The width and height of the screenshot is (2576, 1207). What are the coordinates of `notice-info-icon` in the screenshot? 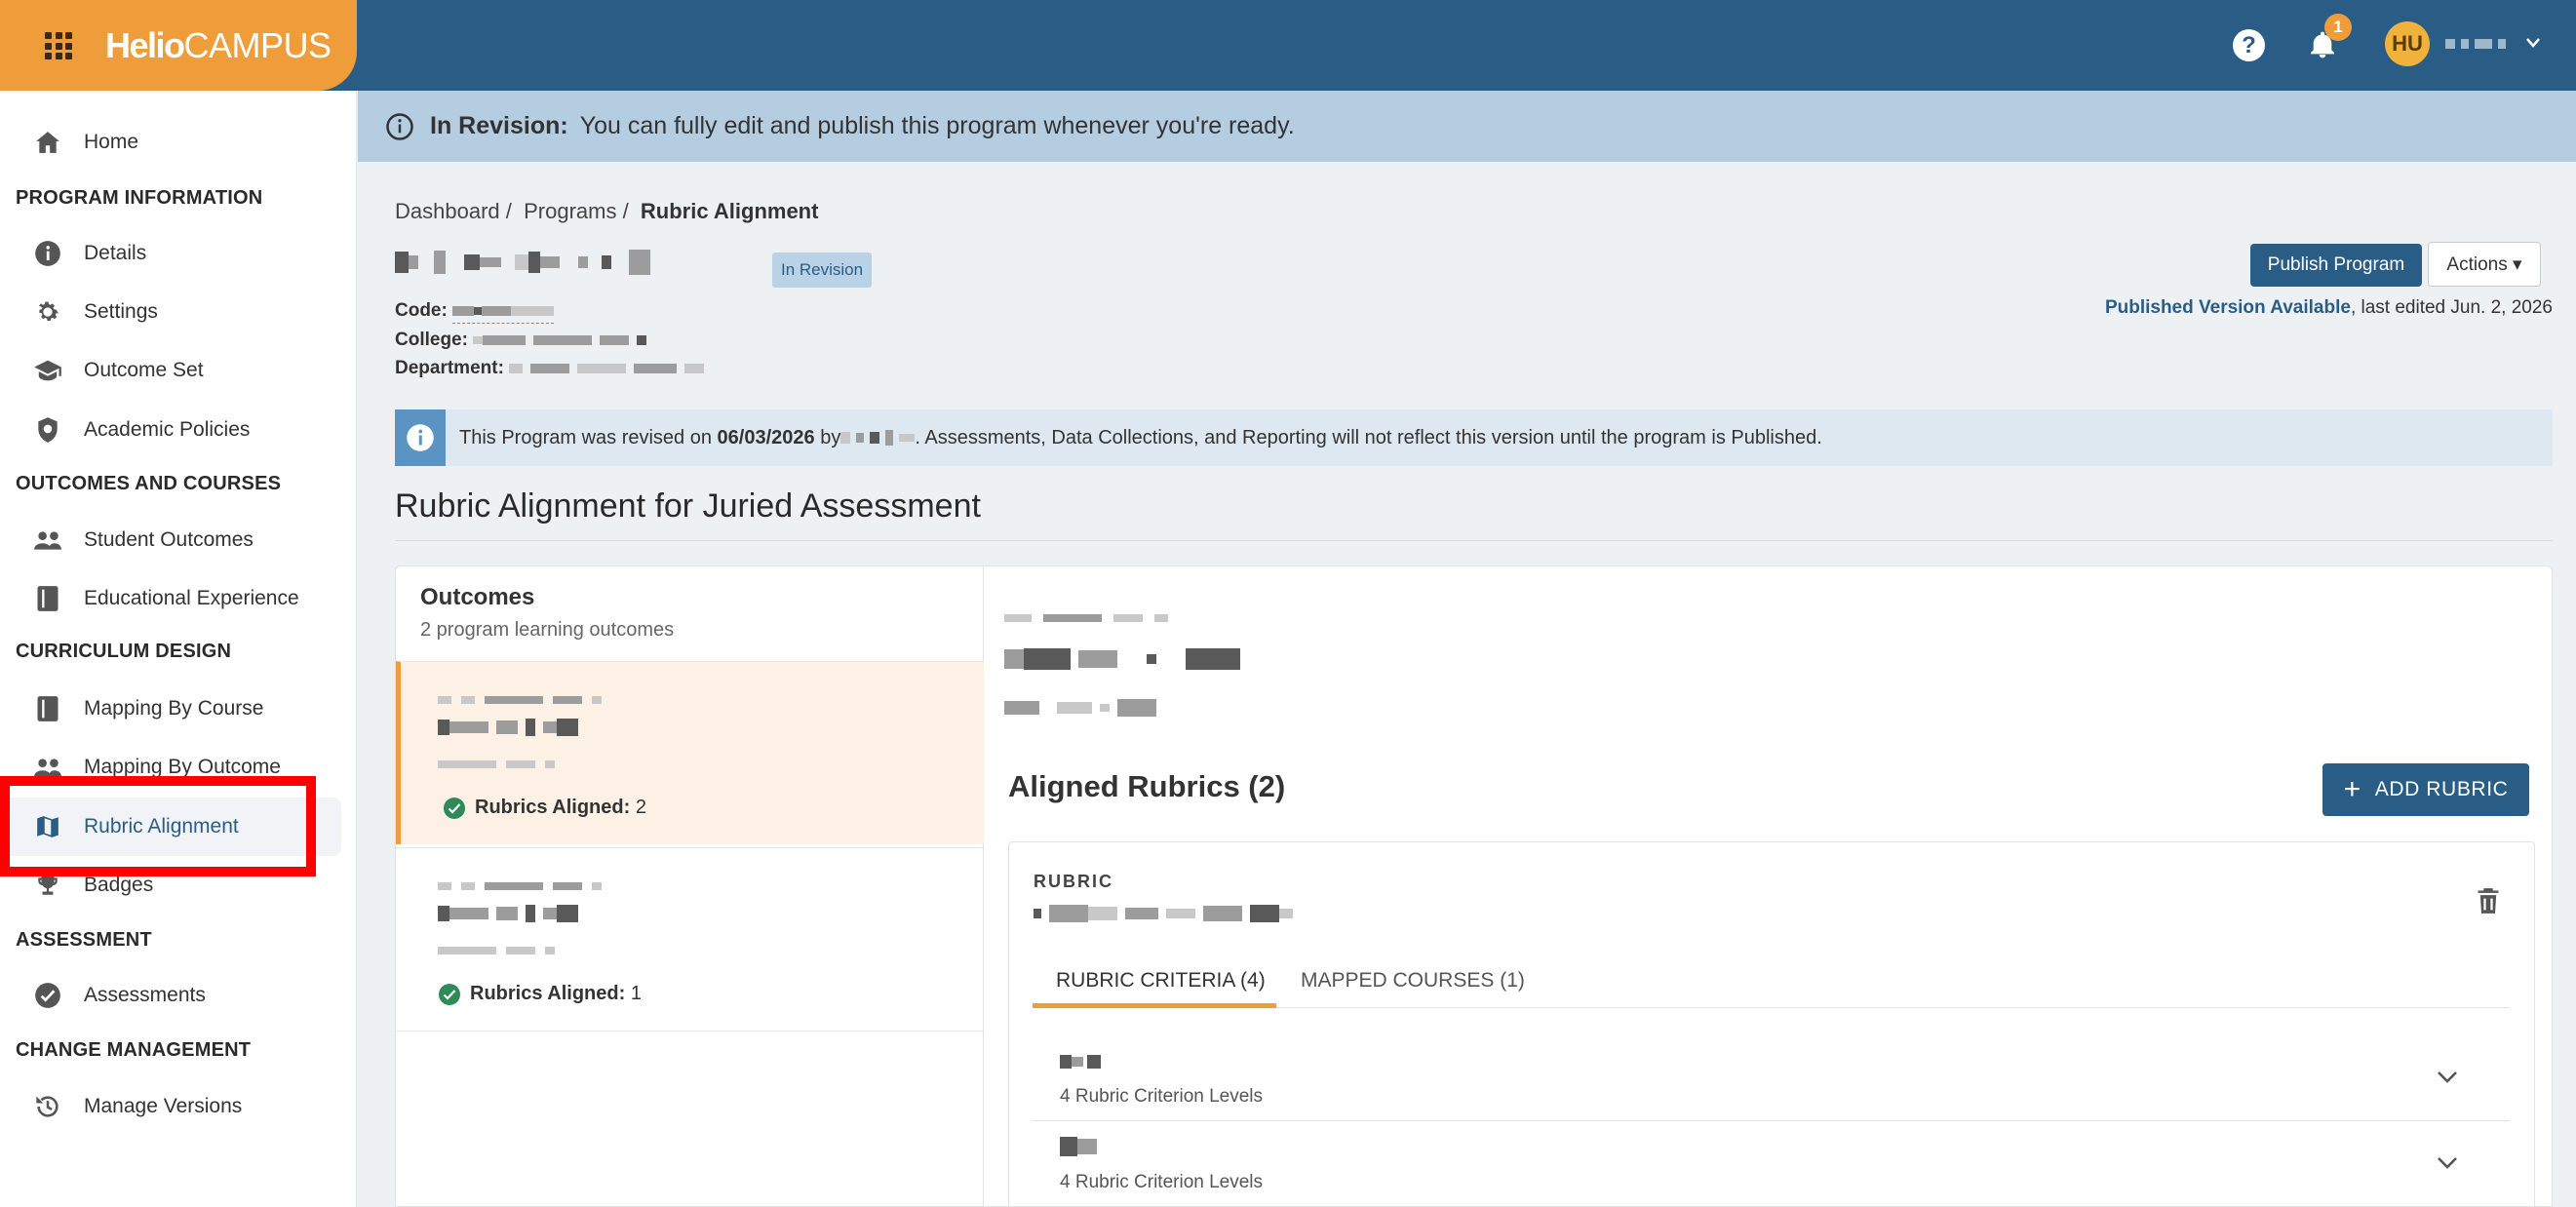 It's located at (420, 438).